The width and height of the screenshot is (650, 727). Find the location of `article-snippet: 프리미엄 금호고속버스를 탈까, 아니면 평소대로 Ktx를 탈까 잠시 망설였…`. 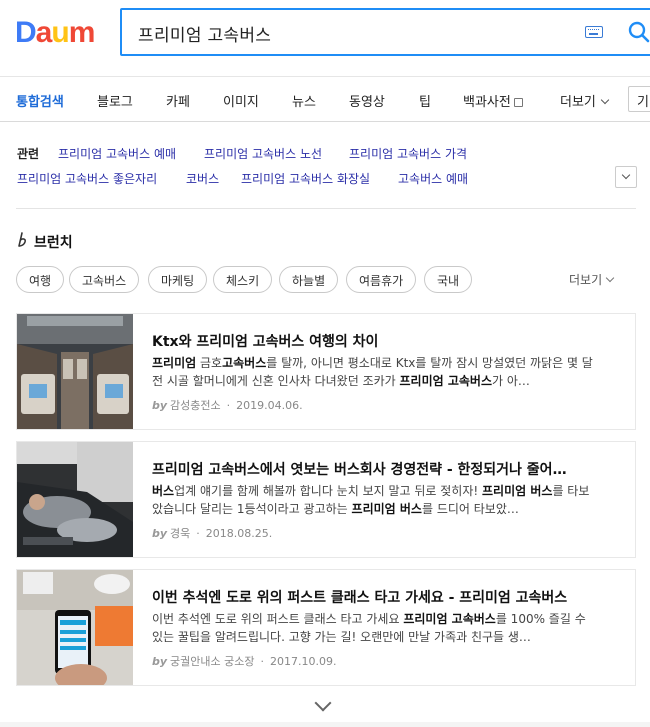

article-snippet: 프리미엄 금호고속버스를 탈까, 아니면 평소대로 Ktx를 탈까 잠시 망설였… is located at coordinates (372, 372).